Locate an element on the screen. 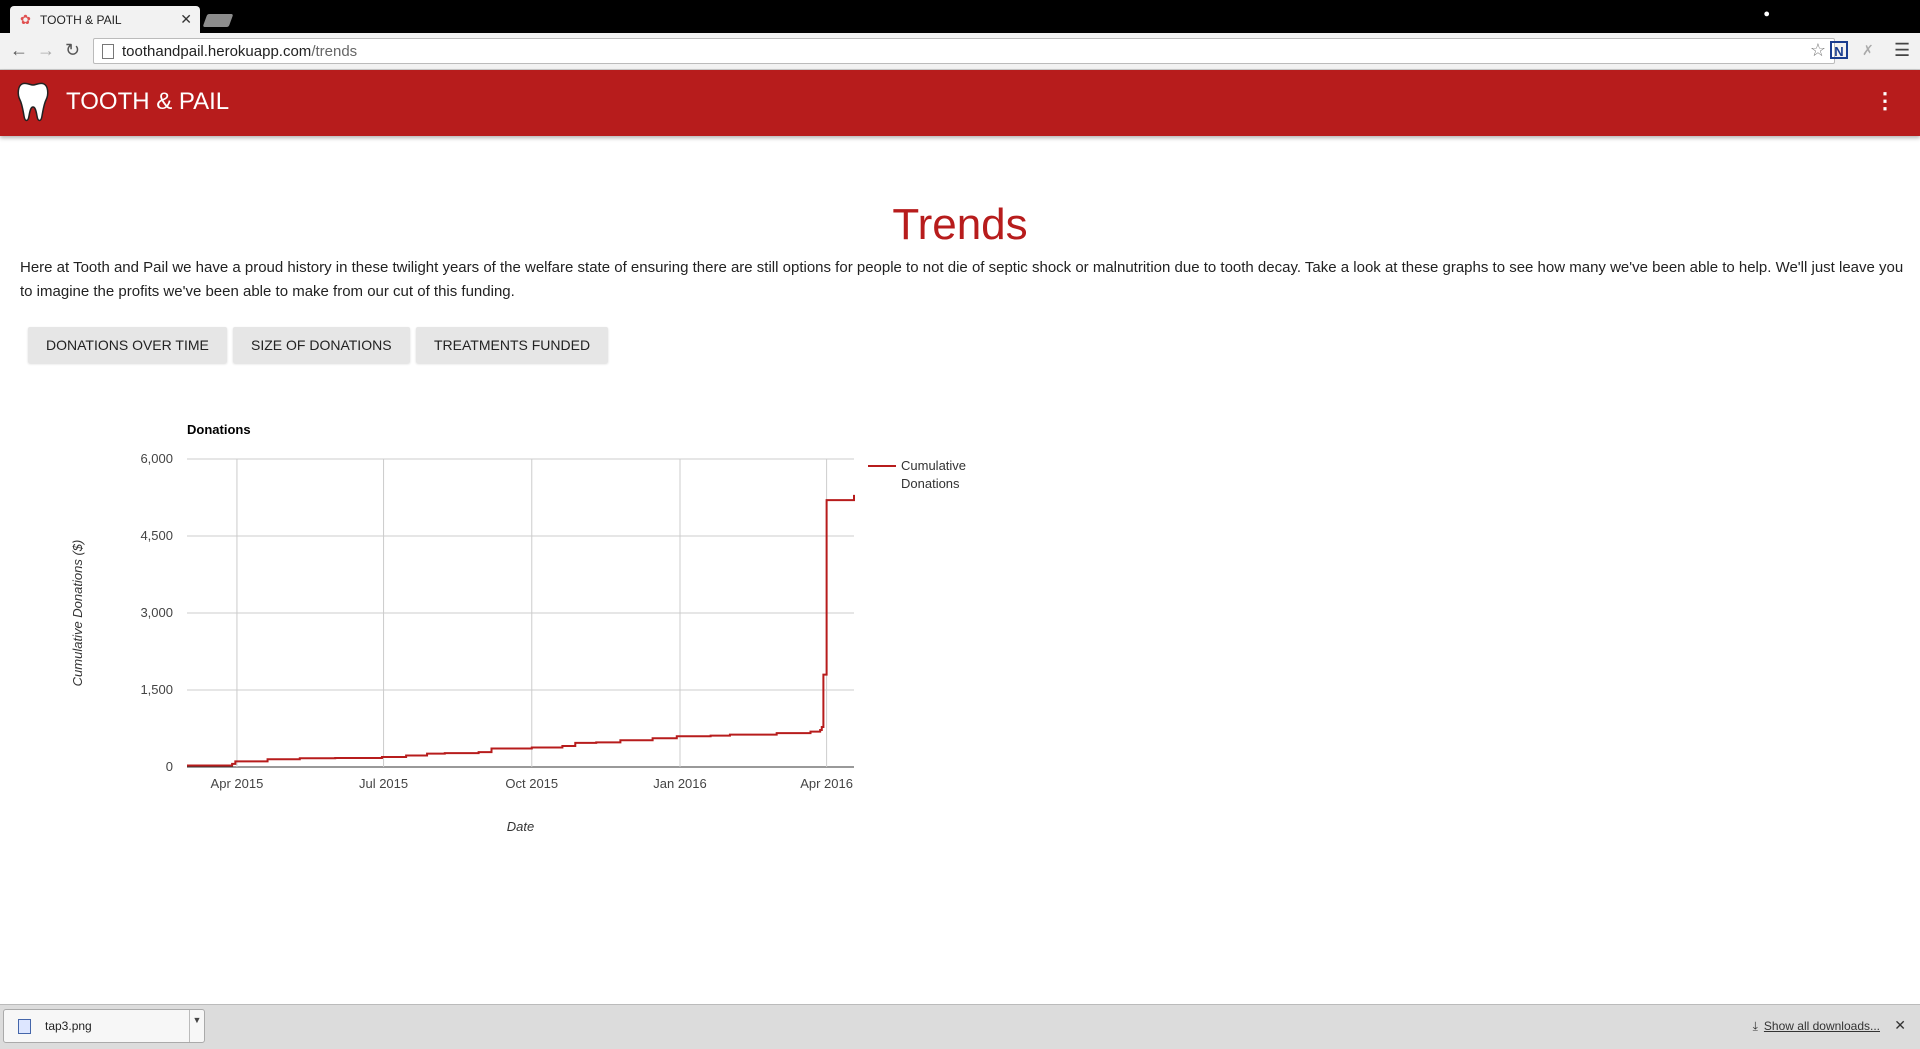 This screenshot has height=1049, width=1920. profile-icon: ● is located at coordinates (1766, 14).